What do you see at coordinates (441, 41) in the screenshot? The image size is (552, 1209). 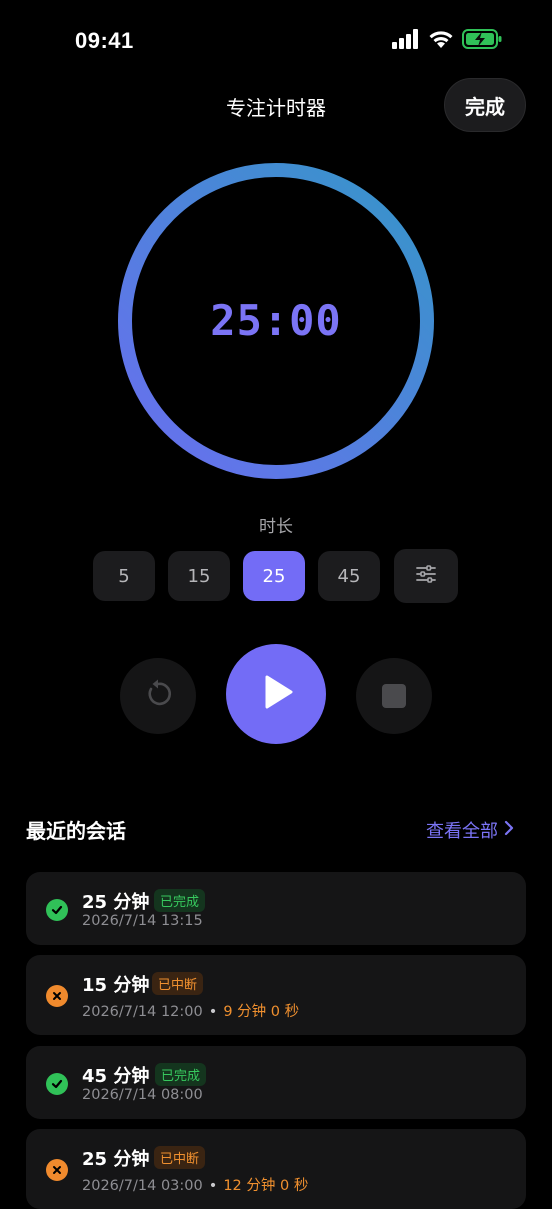 I see `wifi-icon` at bounding box center [441, 41].